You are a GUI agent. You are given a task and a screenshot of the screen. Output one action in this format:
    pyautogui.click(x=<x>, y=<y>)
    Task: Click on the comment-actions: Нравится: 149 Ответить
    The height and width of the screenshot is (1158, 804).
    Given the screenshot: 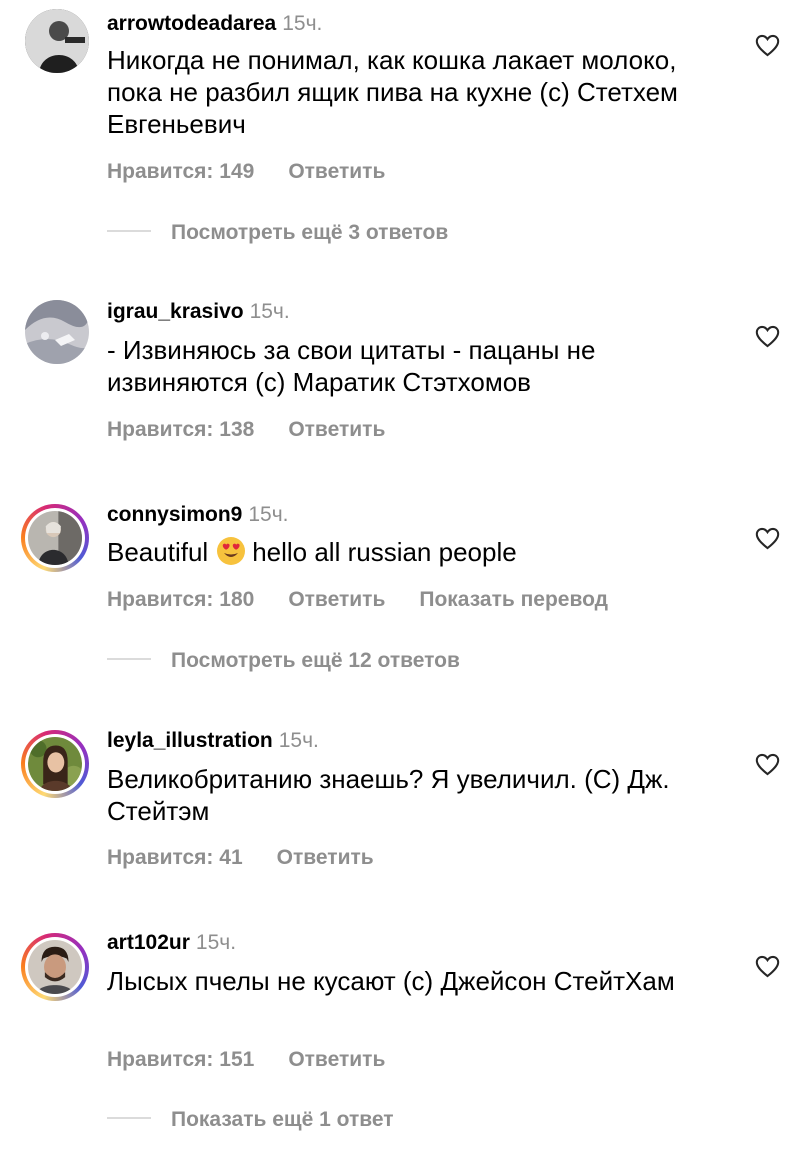 What is the action you would take?
    pyautogui.click(x=263, y=172)
    